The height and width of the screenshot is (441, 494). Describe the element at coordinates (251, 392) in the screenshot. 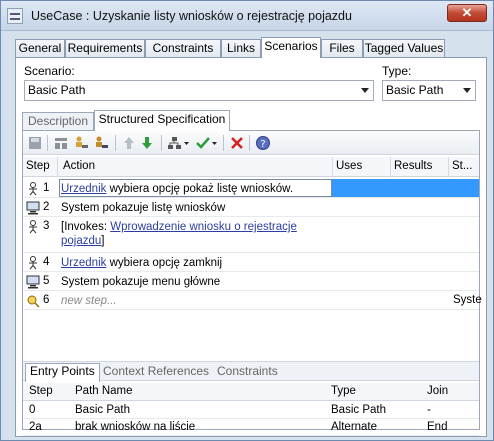

I see `entry-points-header: Step Path Name Type Join` at that location.